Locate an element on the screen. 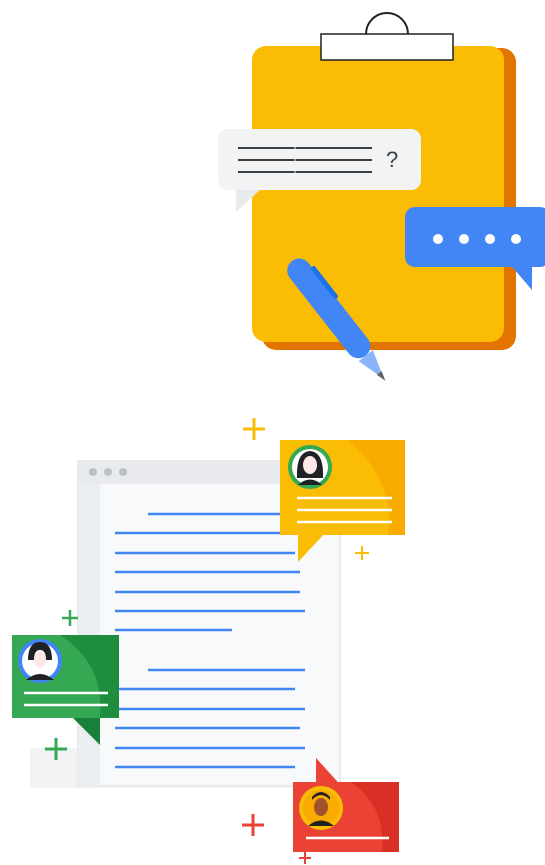  question-mark: ? is located at coordinates (392, 159).